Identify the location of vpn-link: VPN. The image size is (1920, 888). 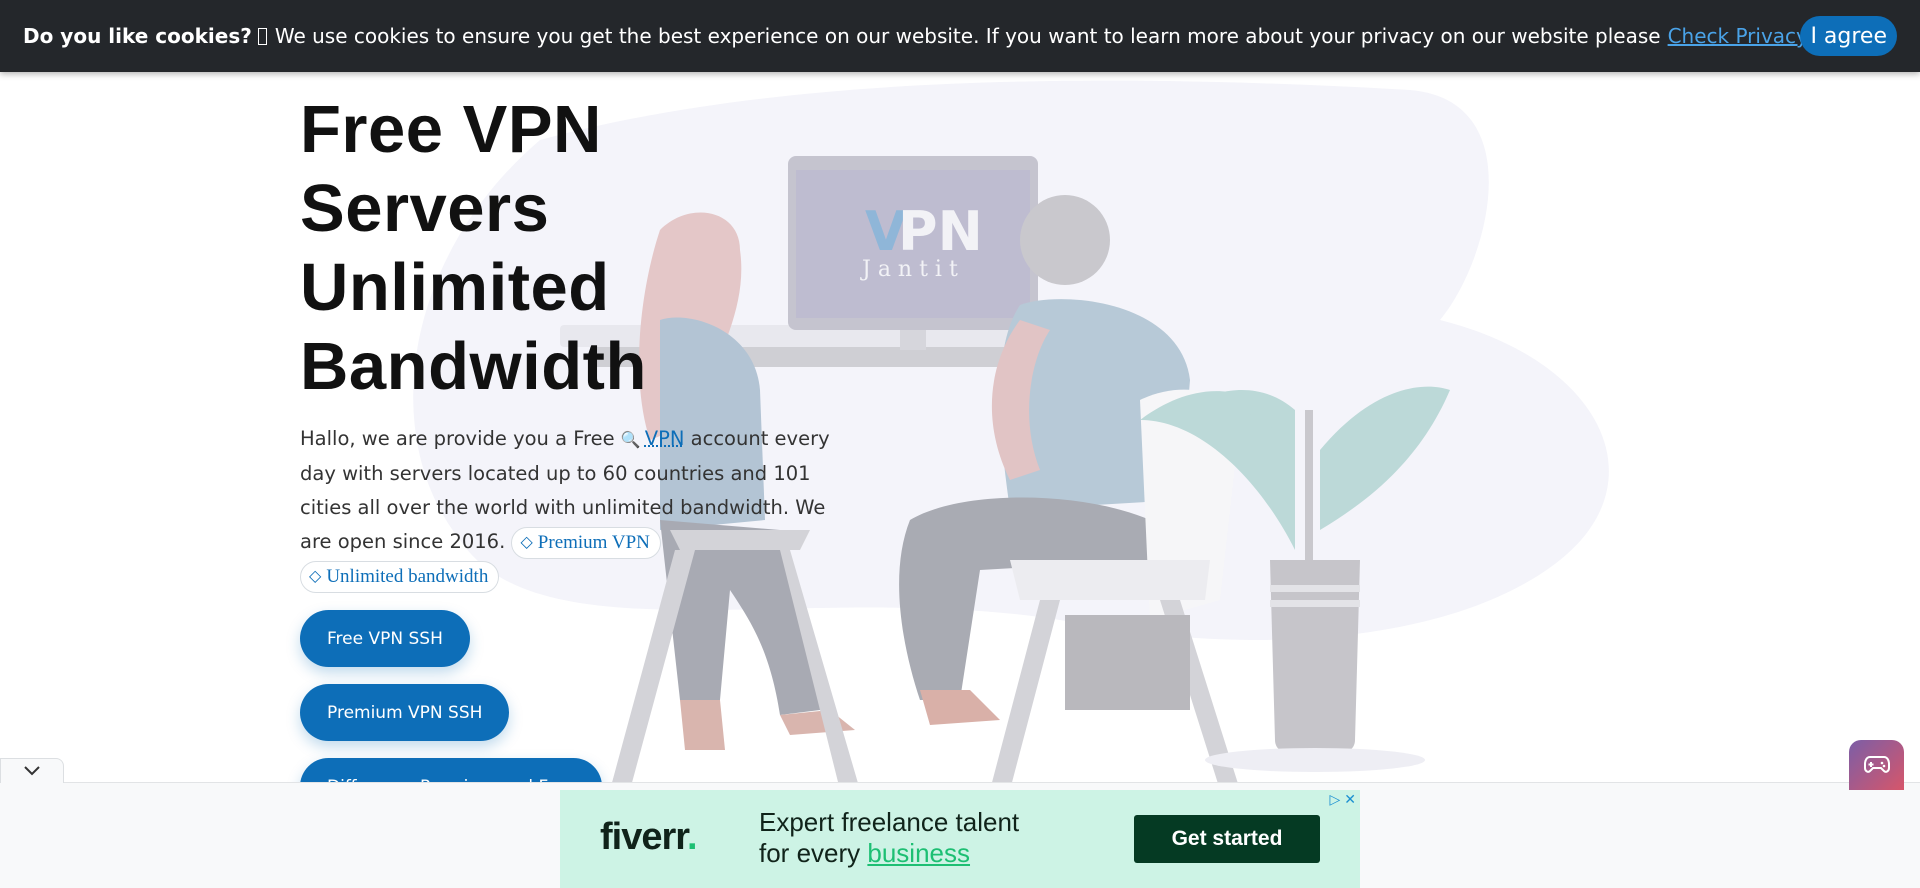
(665, 438).